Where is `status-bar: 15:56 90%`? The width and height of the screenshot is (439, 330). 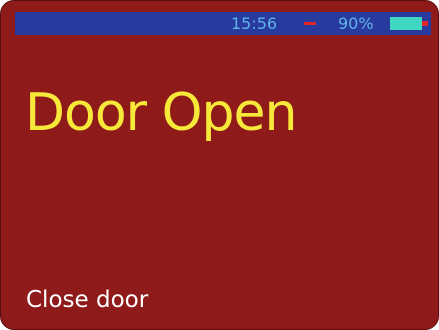
status-bar: 15:56 90% is located at coordinates (223, 23).